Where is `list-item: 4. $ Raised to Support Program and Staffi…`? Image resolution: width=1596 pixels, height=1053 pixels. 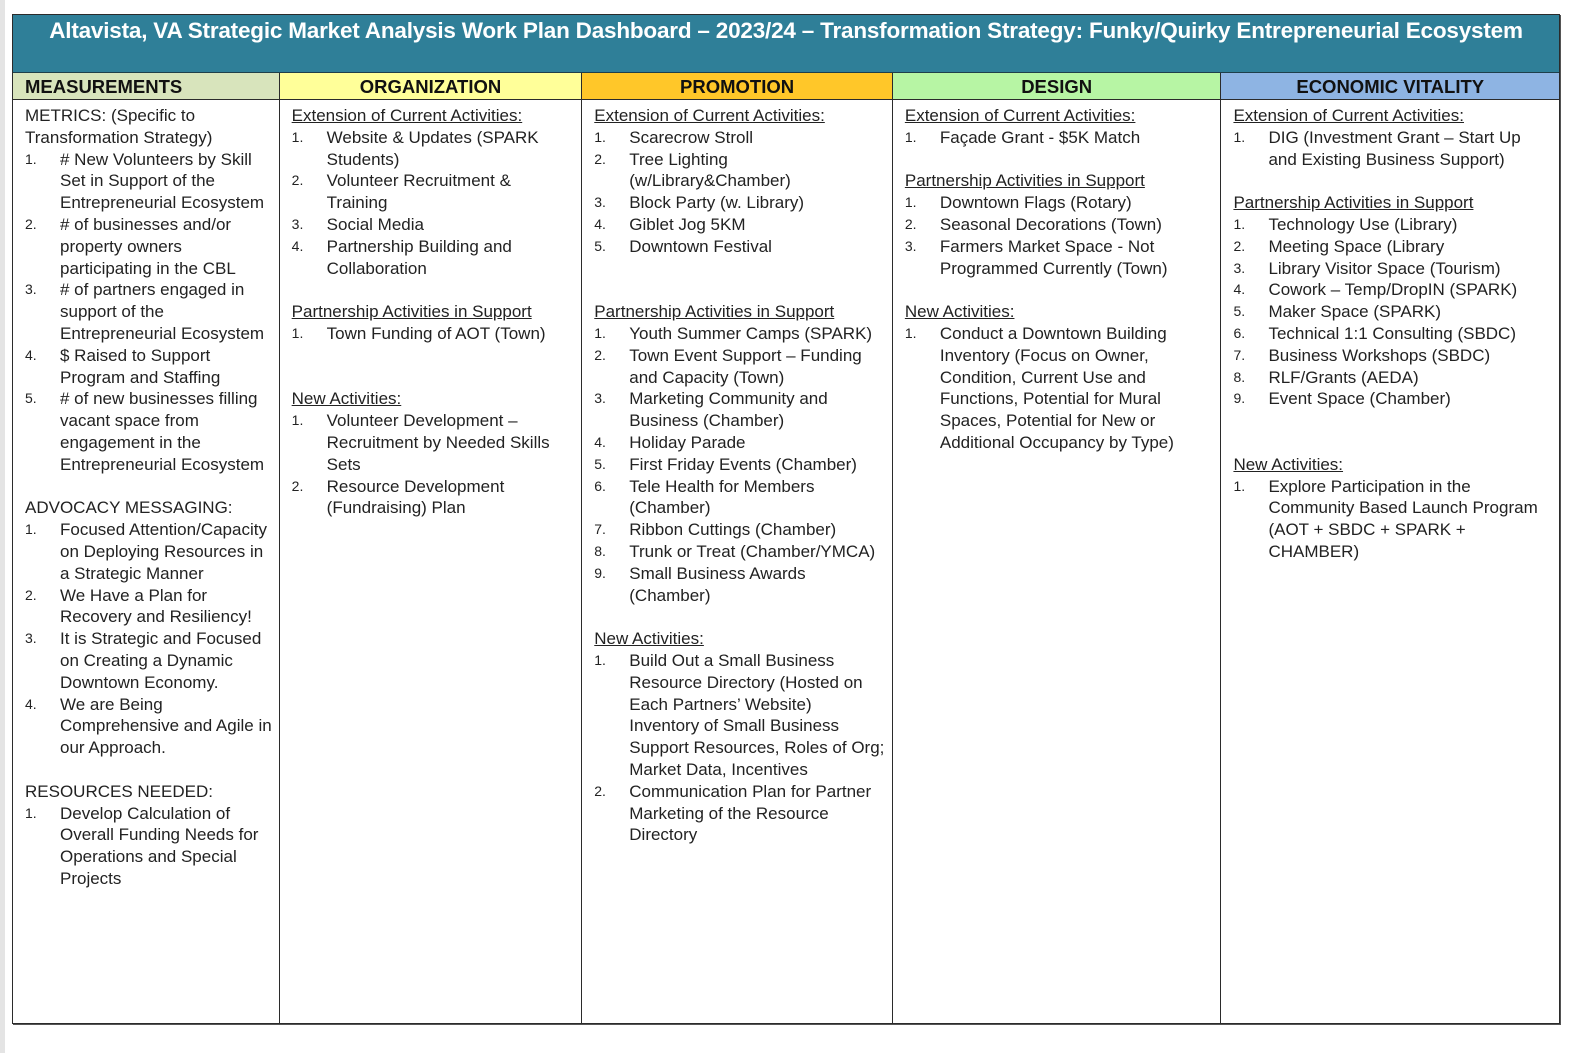
list-item: 4. $ Raised to Support Program and Staffi… is located at coordinates (149, 367).